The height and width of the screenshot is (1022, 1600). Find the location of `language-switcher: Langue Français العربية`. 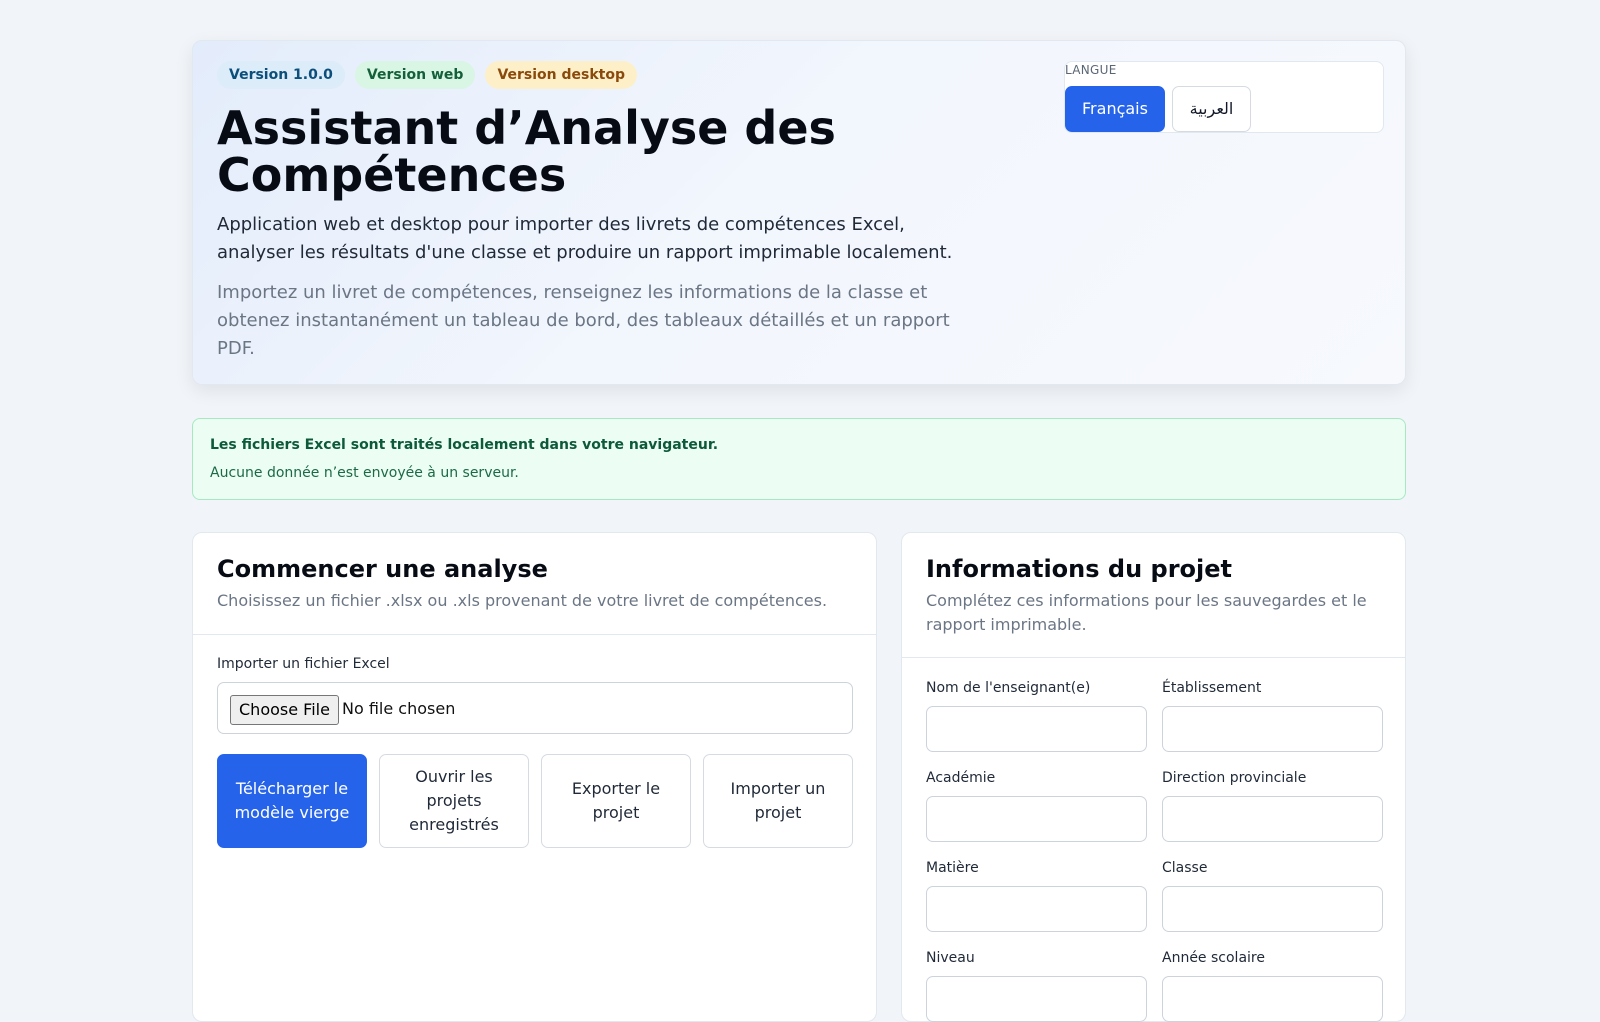

language-switcher: Langue Français العربية is located at coordinates (1224, 97).